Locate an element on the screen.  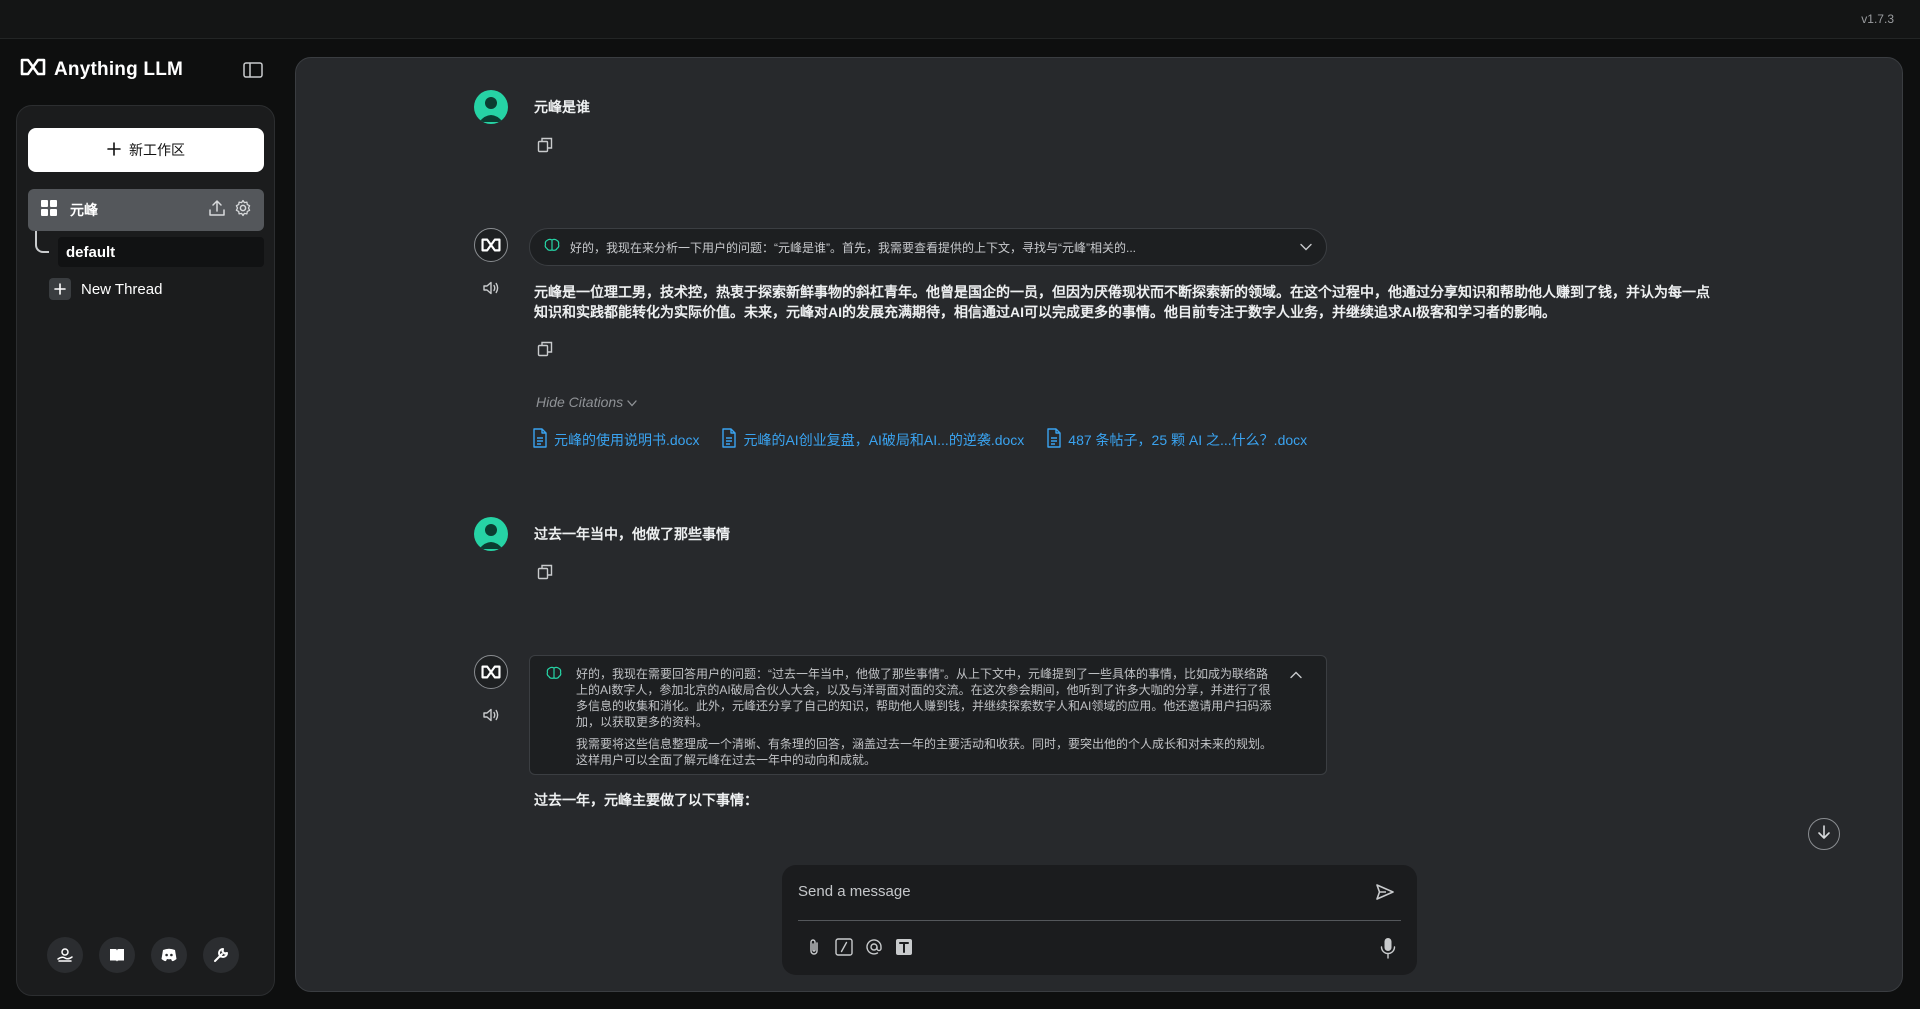
arrow-down-icon is located at coordinates (1824, 834).